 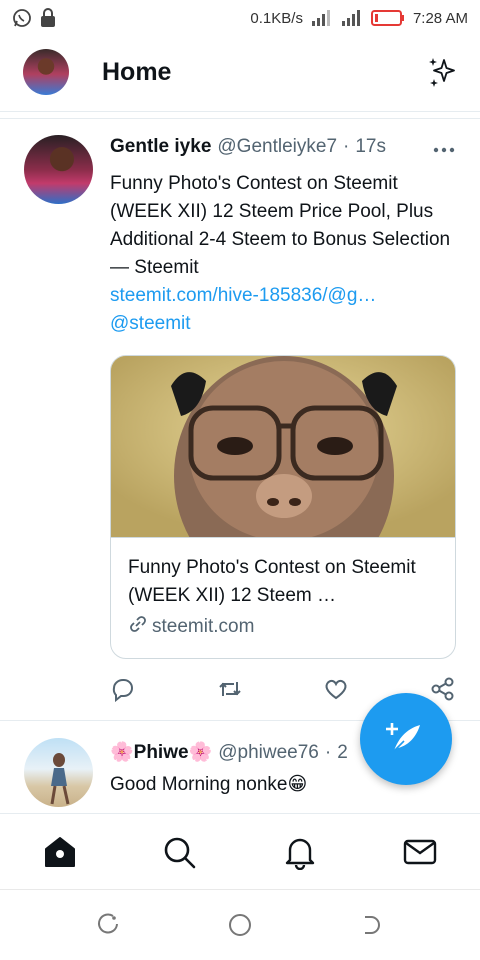 I want to click on signal-4g-icon, so click(x=352, y=18).